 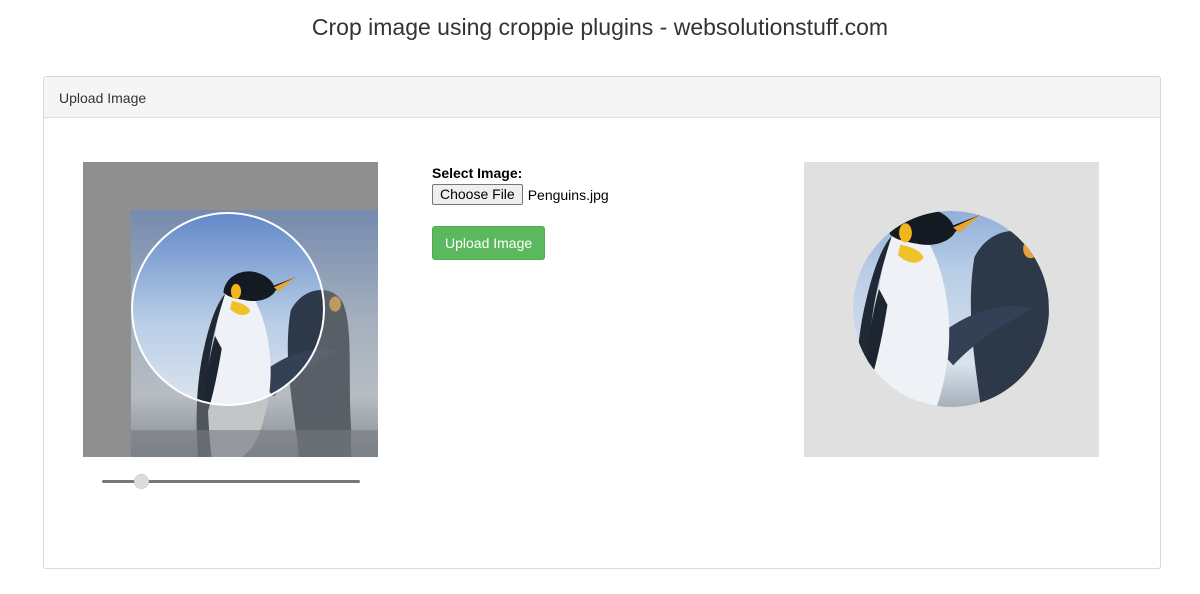 I want to click on file-input: Choose File Penguins.jpg, so click(x=582, y=194).